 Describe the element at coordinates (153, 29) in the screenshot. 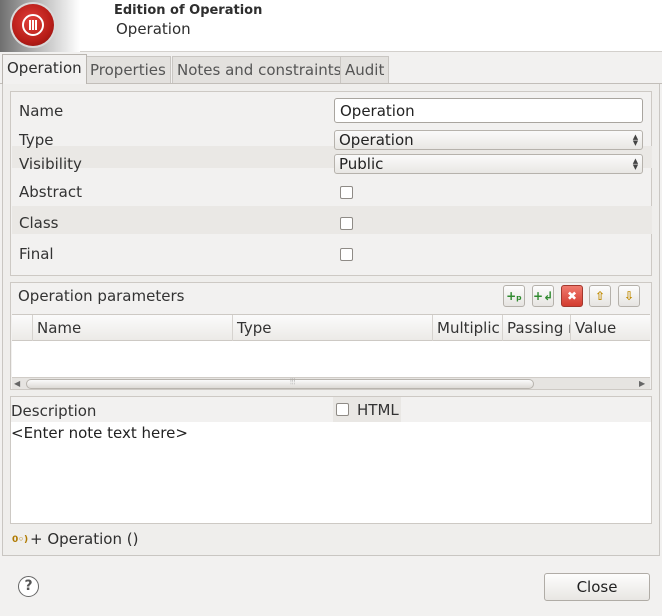

I see `dialog-subtitle: Operation` at that location.